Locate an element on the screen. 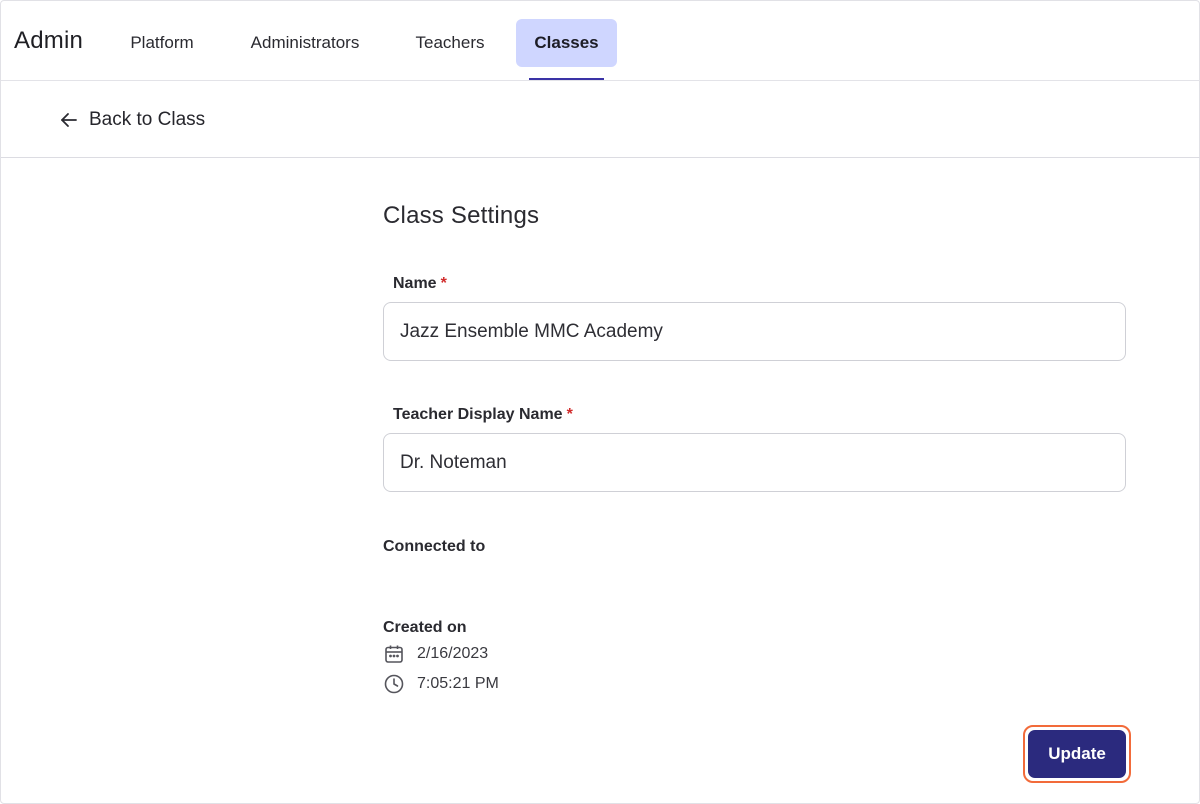 The width and height of the screenshot is (1200, 804). update-button: Update is located at coordinates (1077, 754).